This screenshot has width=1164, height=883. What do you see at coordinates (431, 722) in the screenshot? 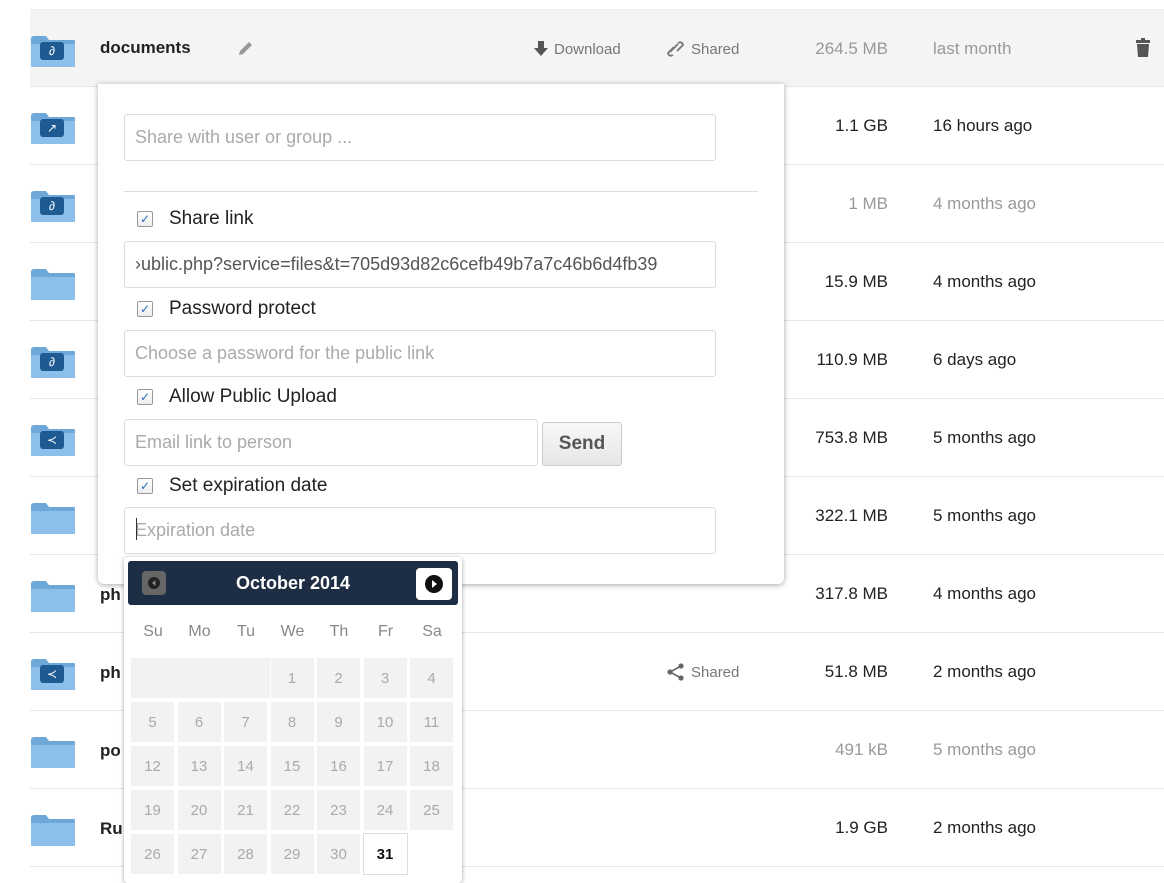
I see `calendar-day: 11` at bounding box center [431, 722].